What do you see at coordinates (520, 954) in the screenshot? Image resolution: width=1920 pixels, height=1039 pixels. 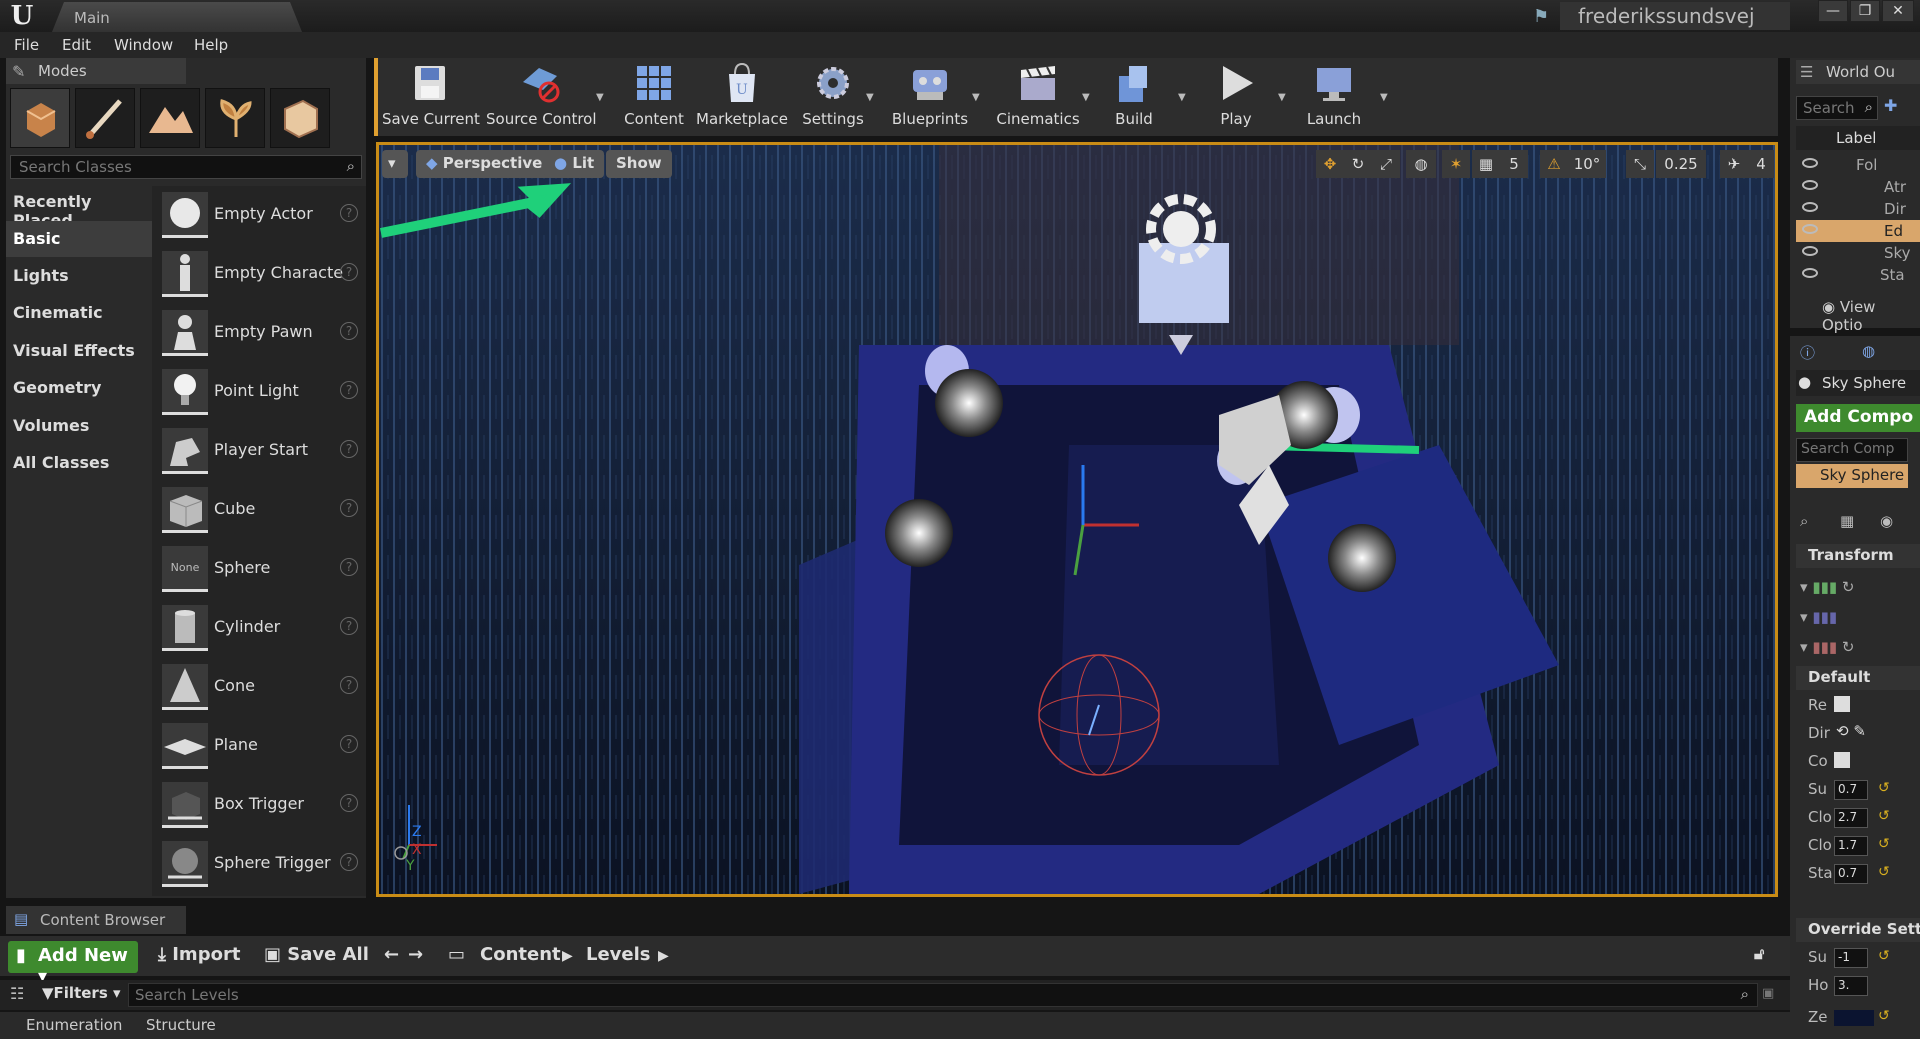 I see `path-content: Content` at bounding box center [520, 954].